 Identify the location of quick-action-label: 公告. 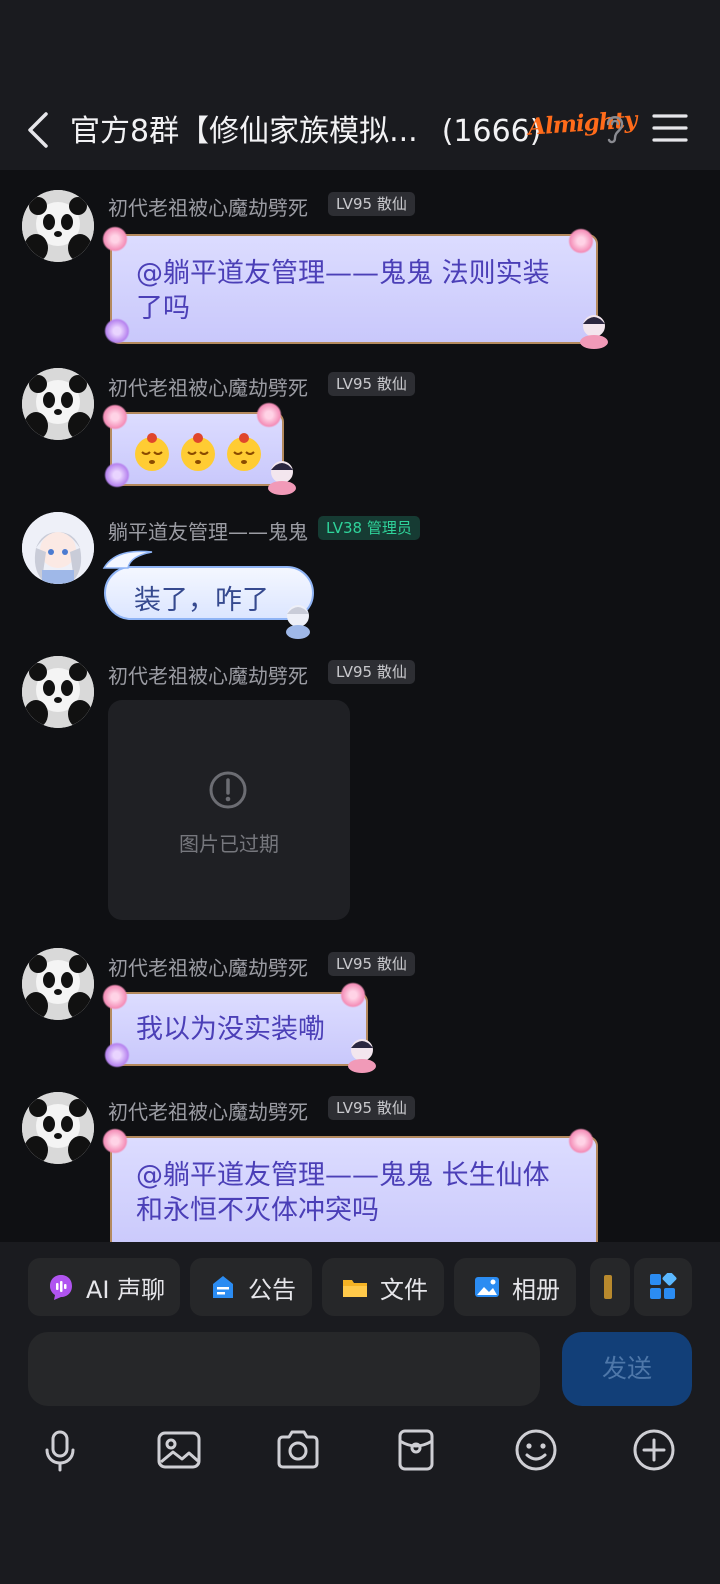
(272, 1289).